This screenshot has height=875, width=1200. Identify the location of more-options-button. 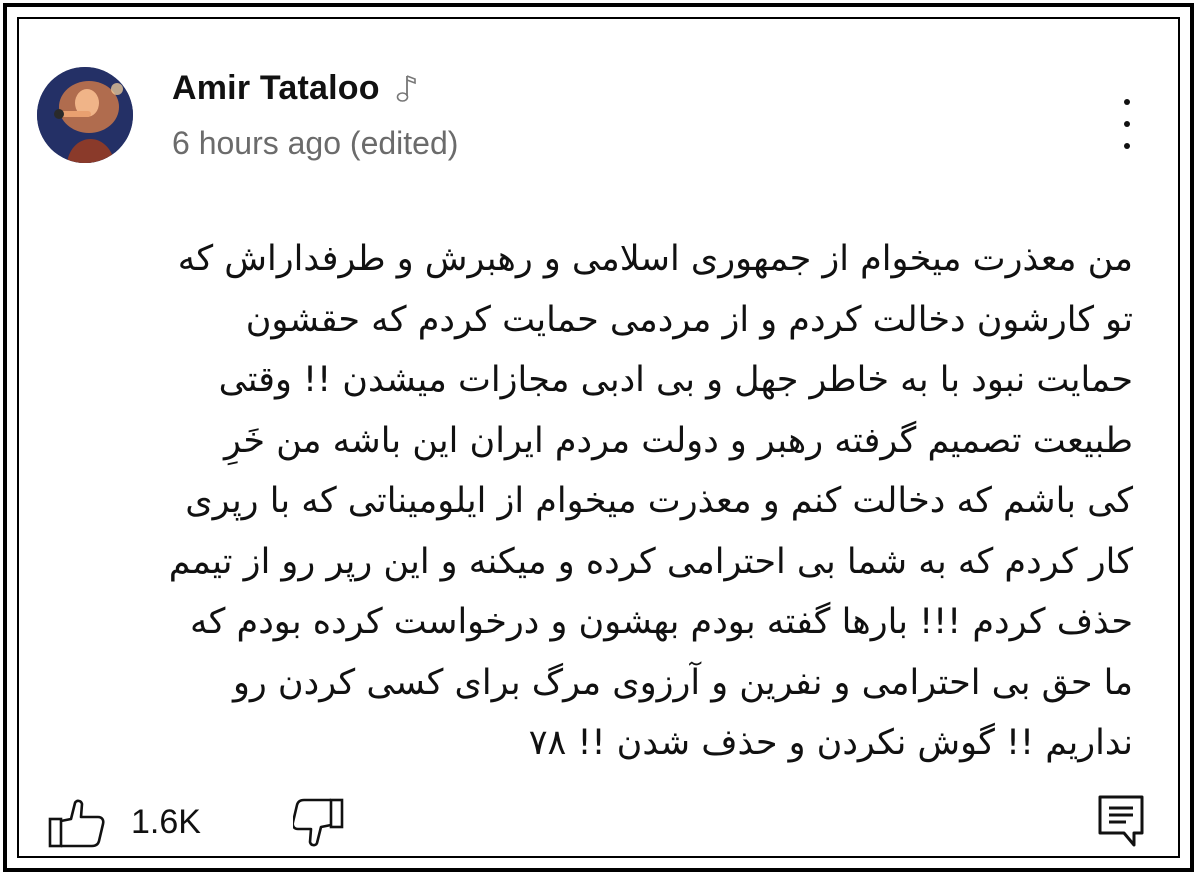
(1127, 124).